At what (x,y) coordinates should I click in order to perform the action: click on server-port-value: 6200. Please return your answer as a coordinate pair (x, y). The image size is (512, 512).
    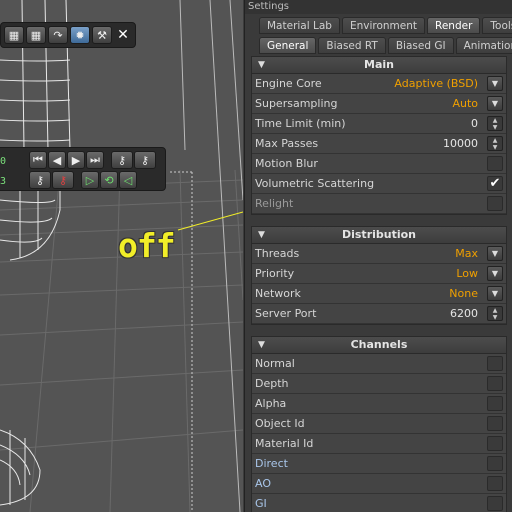
    Looking at the image, I should click on (464, 313).